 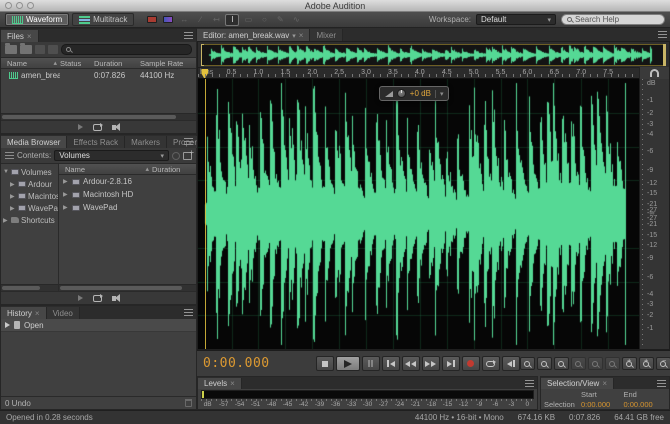 I want to click on tab-multitrack: Multitrack, so click(x=103, y=19).